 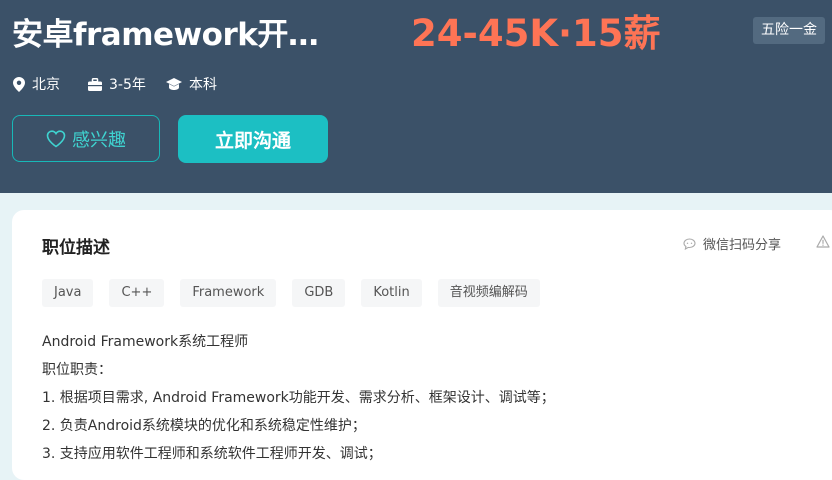 I want to click on skill-tags: Java C++ Framework GDB Kotlin 音视频编解码, so click(x=299, y=293).